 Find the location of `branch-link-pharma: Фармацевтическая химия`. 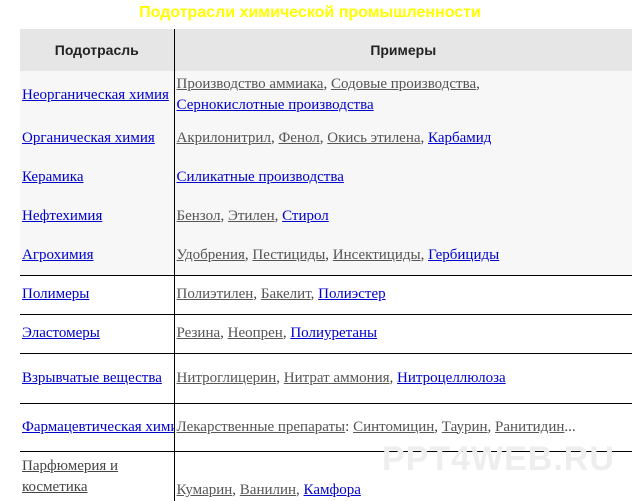

branch-link-pharma: Фармацевтическая химия is located at coordinates (97, 426).